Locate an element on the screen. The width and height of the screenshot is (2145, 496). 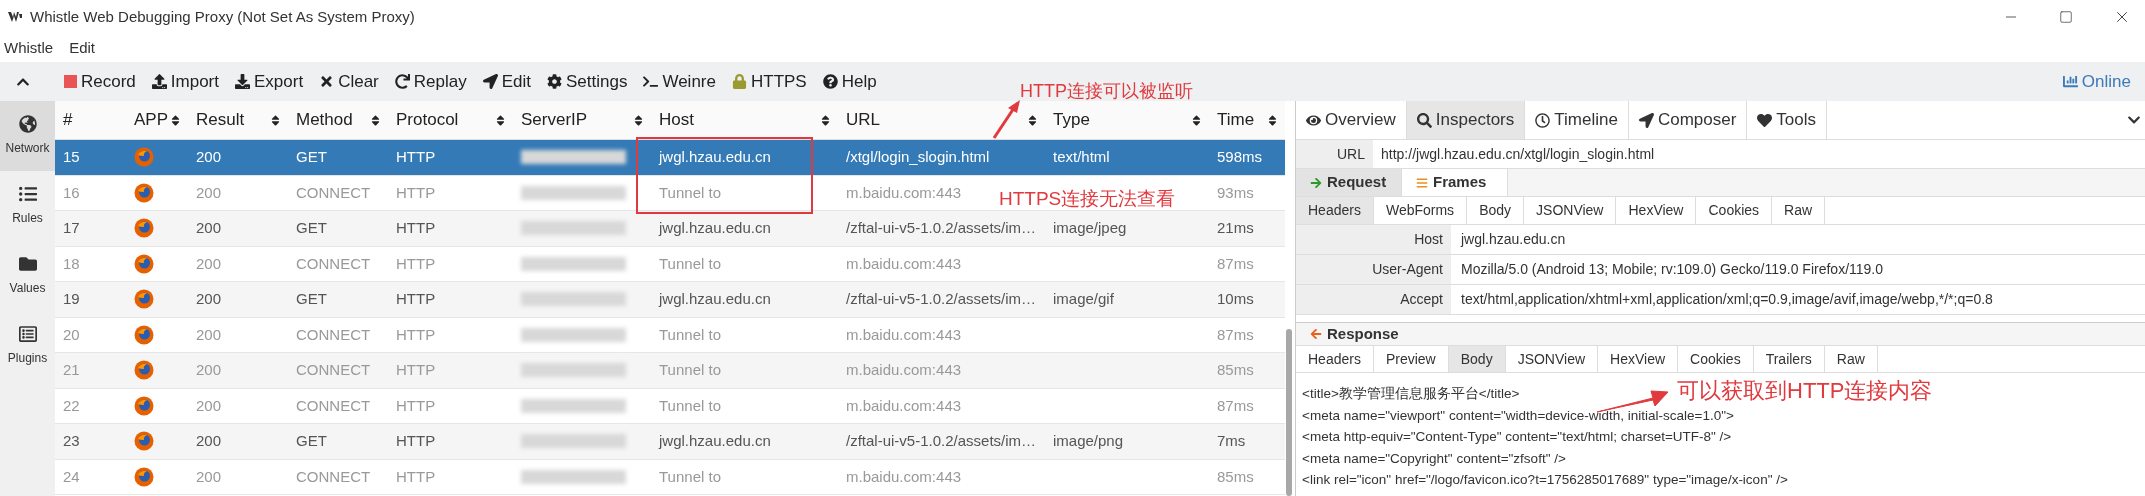
sidebar-item: Rules is located at coordinates (27, 206).